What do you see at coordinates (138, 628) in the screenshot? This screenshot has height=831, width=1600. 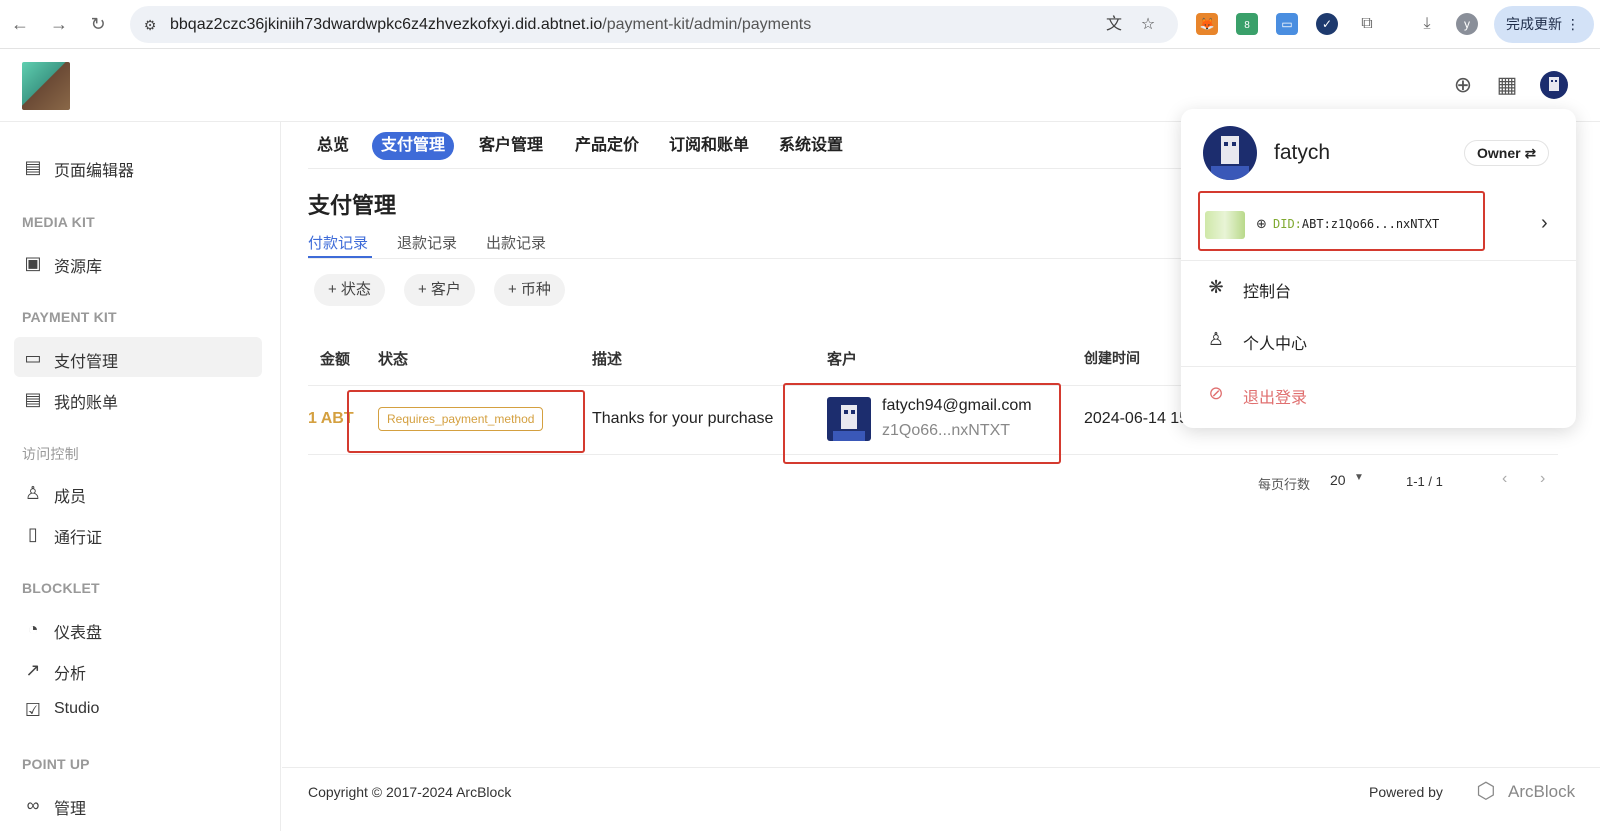 I see `sidebar-item-dashboard: ◔ 仪表盘` at bounding box center [138, 628].